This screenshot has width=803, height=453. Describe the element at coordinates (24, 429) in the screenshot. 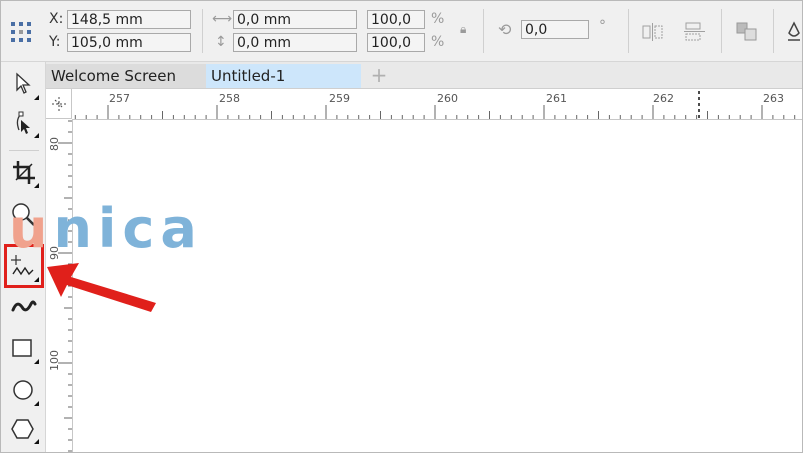

I see `polygon-tool` at that location.